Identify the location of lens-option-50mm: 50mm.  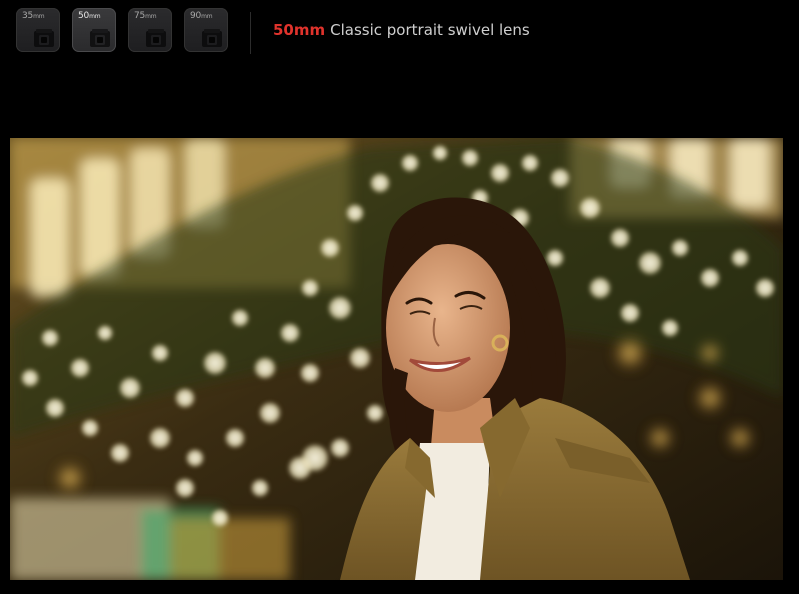
(94, 30).